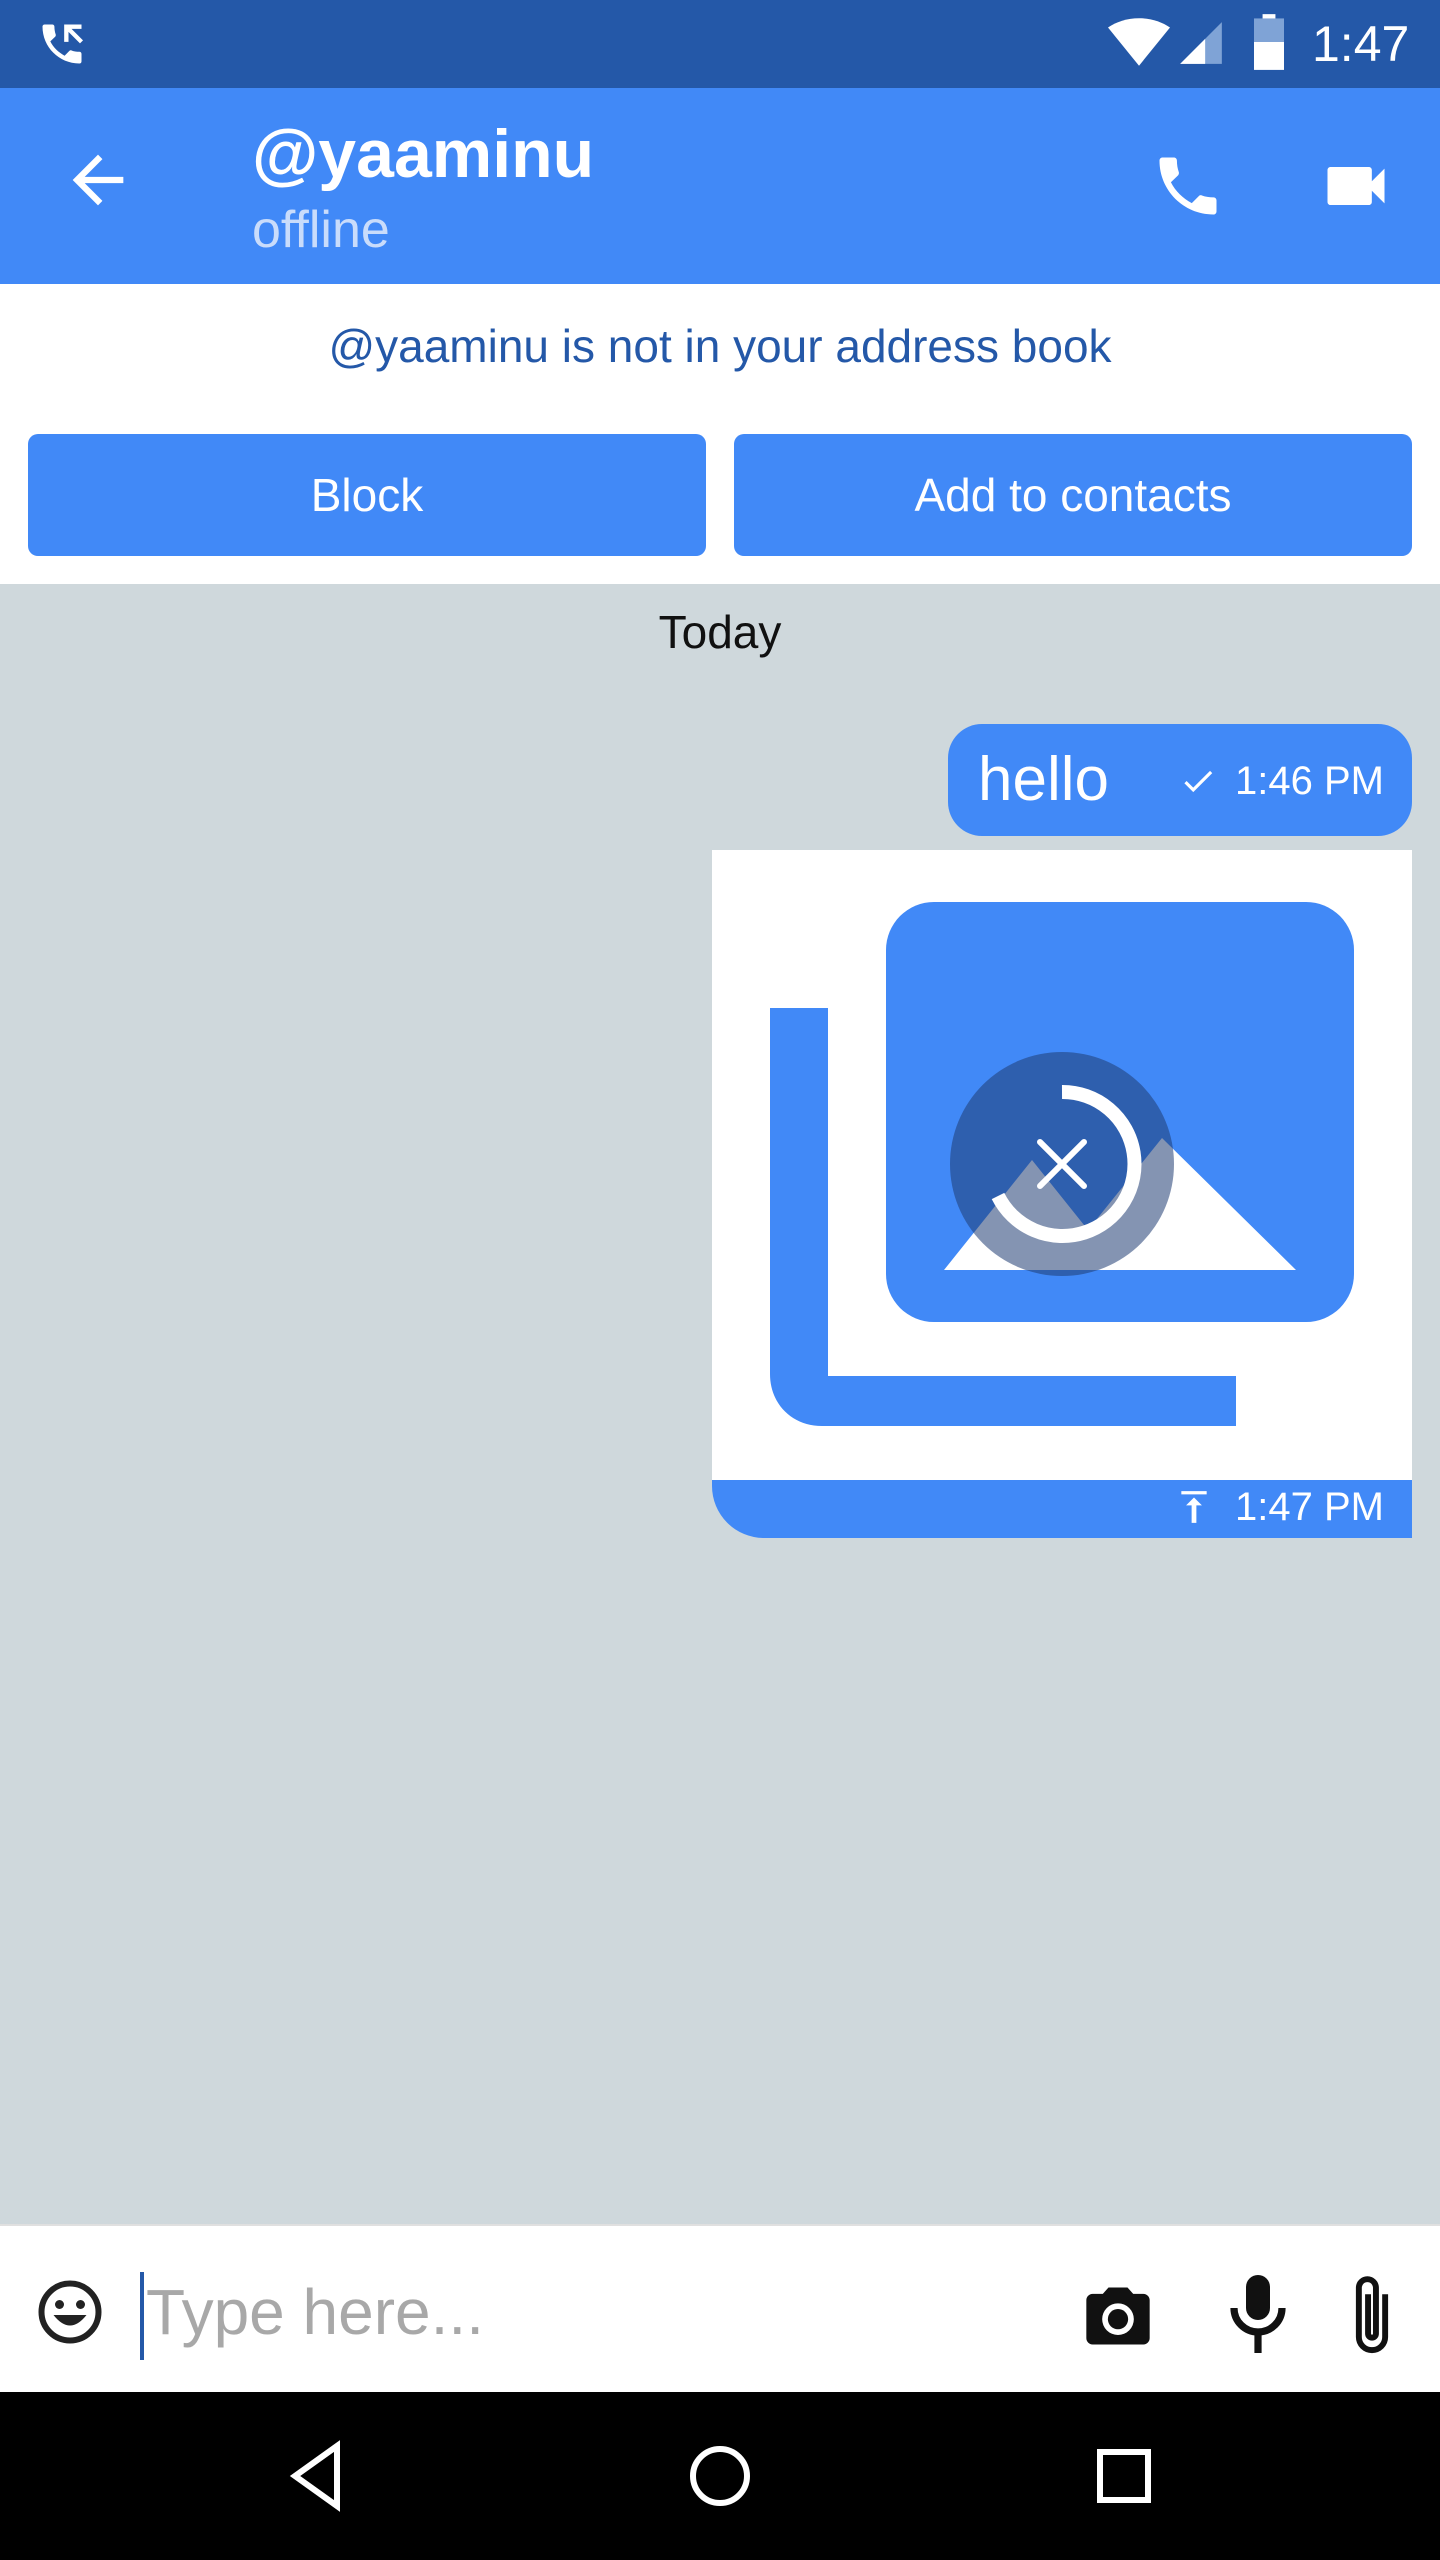 The height and width of the screenshot is (2560, 1440). Describe the element at coordinates (1372, 2314) in the screenshot. I see `attach-icon` at that location.